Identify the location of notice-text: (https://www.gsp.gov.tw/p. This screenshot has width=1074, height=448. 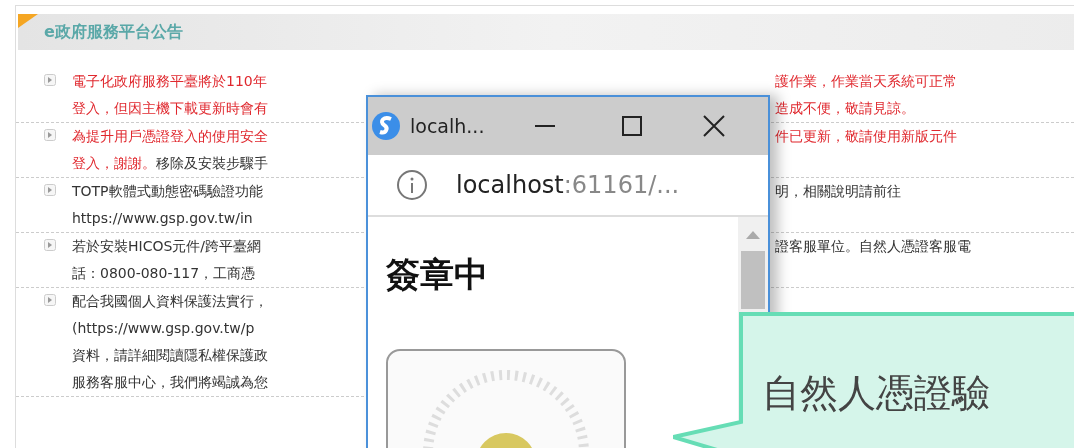
(163, 328).